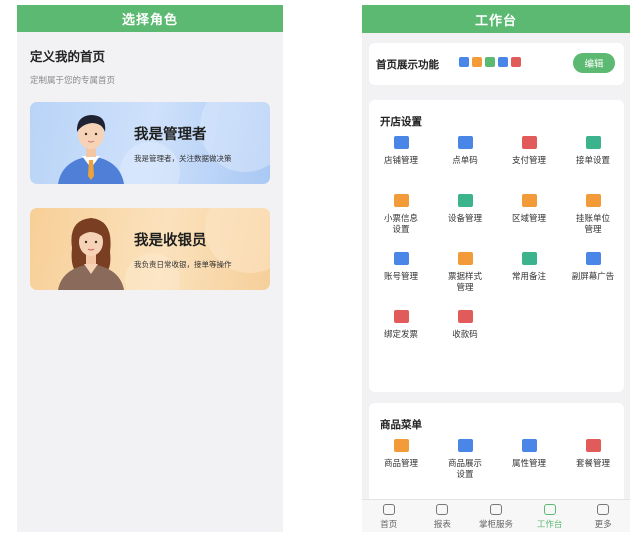 The height and width of the screenshot is (545, 643). Describe the element at coordinates (592, 161) in the screenshot. I see `grid-item-label: 接单设置` at that location.